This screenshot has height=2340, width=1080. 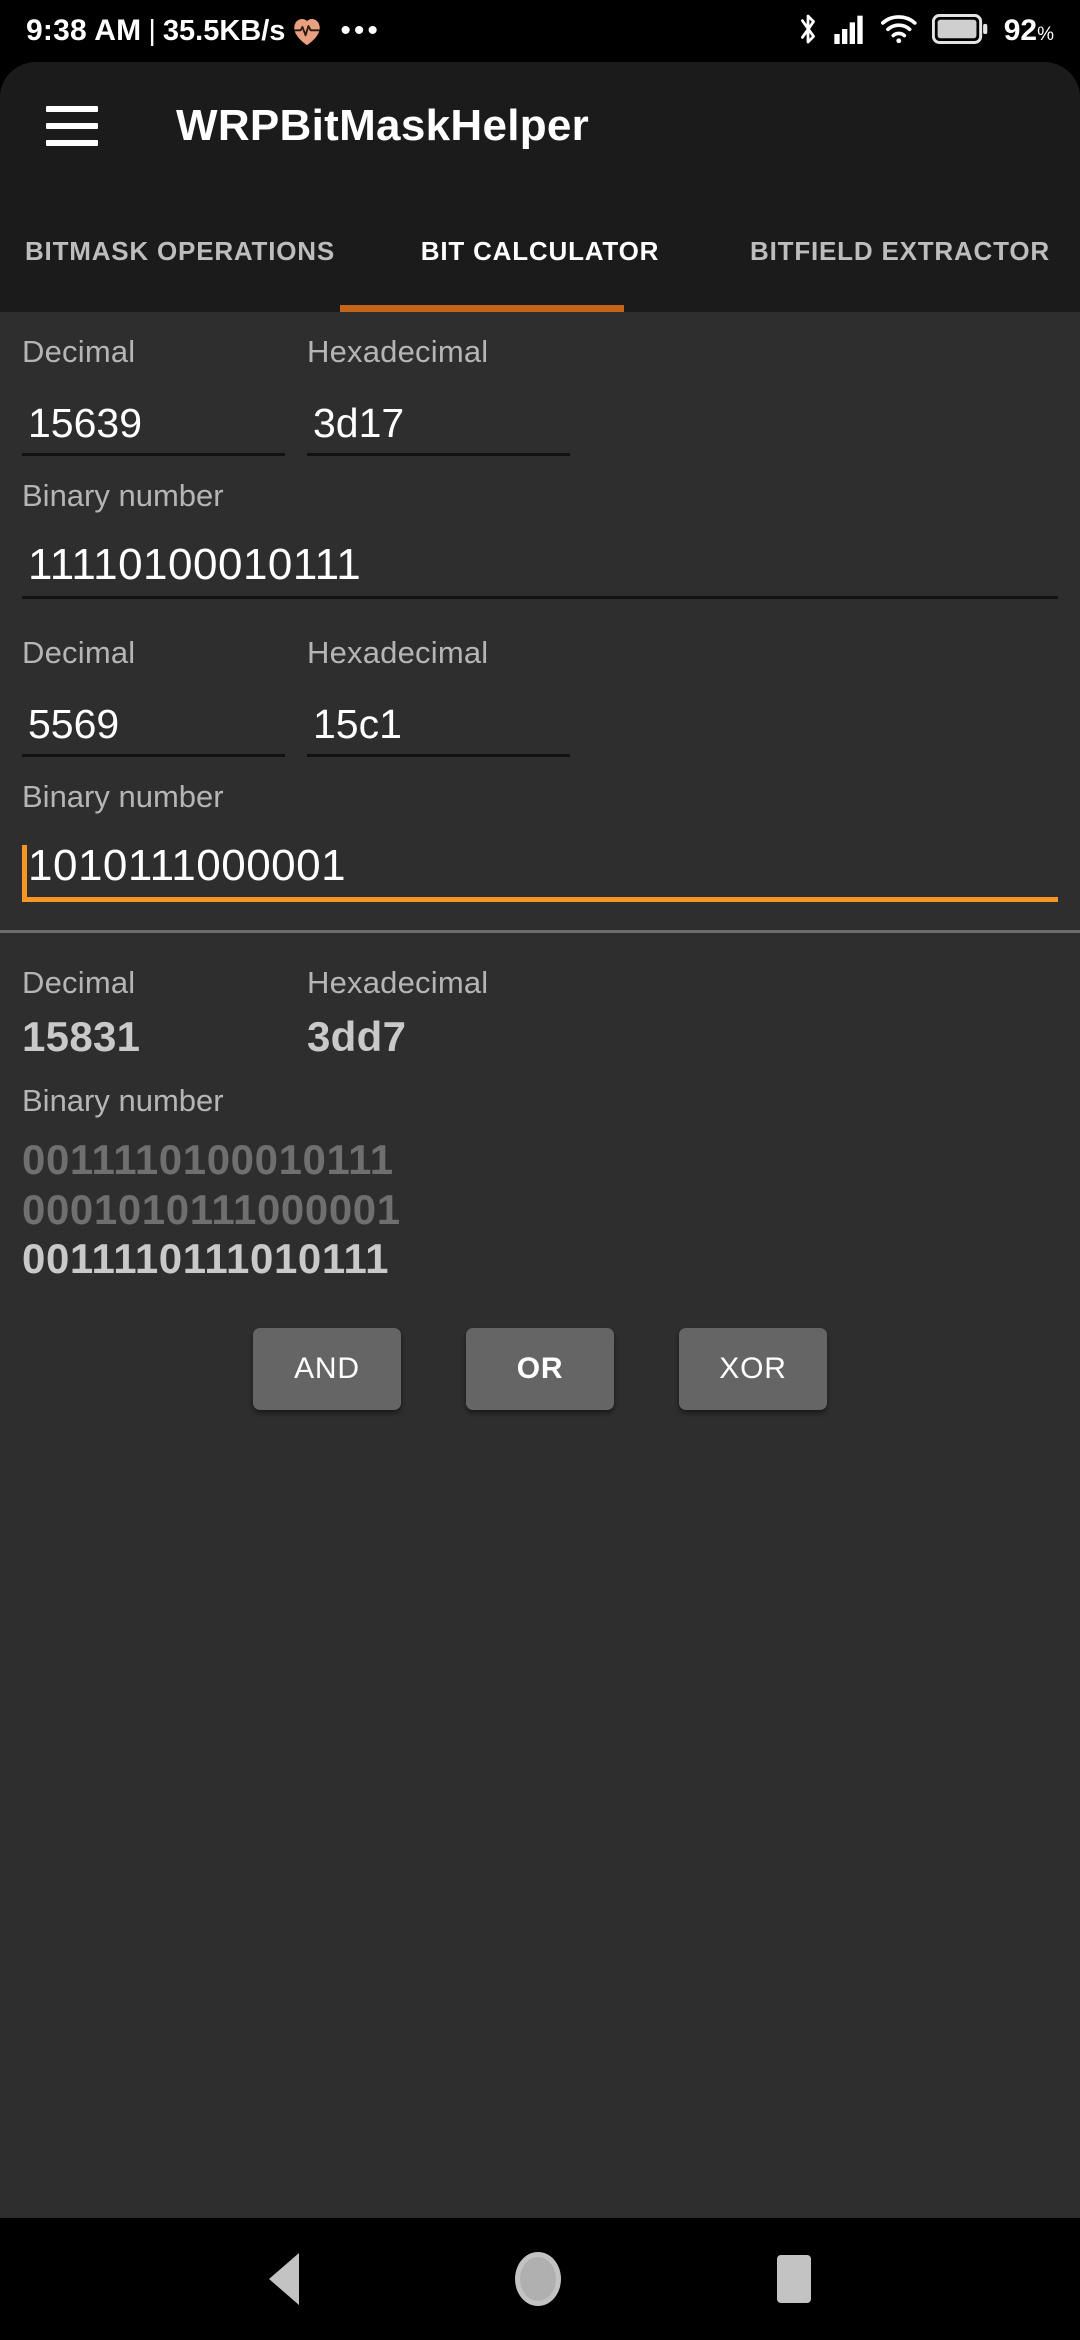 I want to click on operand-2-decimal-input: 5569, so click(x=153, y=729).